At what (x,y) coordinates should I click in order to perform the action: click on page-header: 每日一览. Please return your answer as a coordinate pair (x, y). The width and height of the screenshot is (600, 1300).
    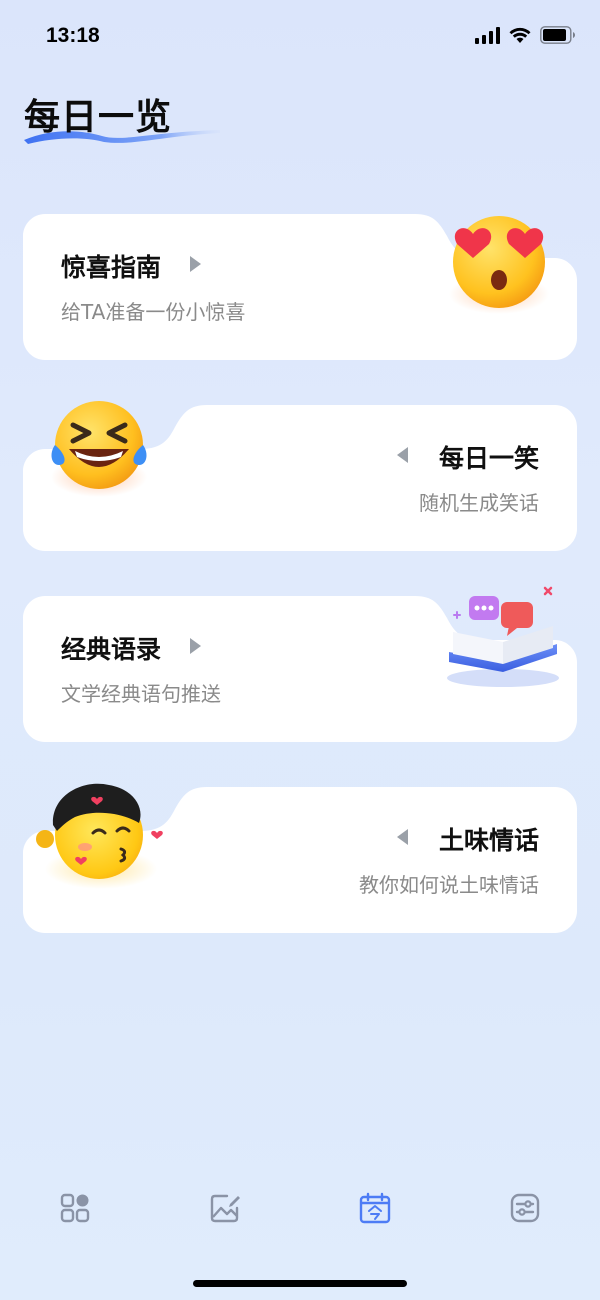
    Looking at the image, I should click on (127, 128).